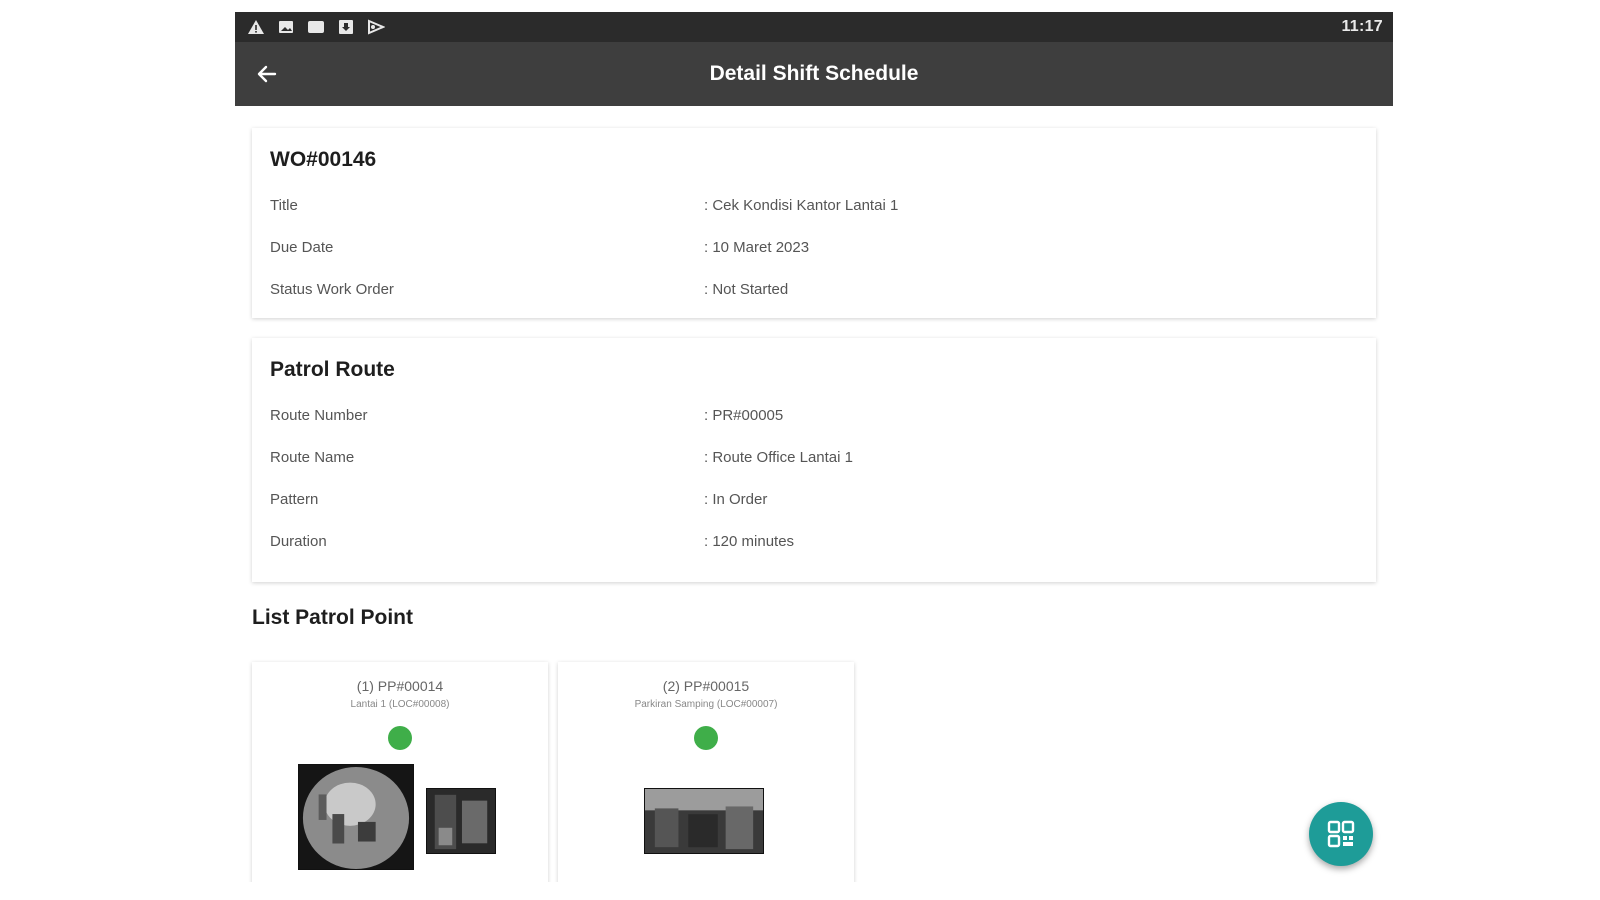  I want to click on info-label: Pattern, so click(294, 499).